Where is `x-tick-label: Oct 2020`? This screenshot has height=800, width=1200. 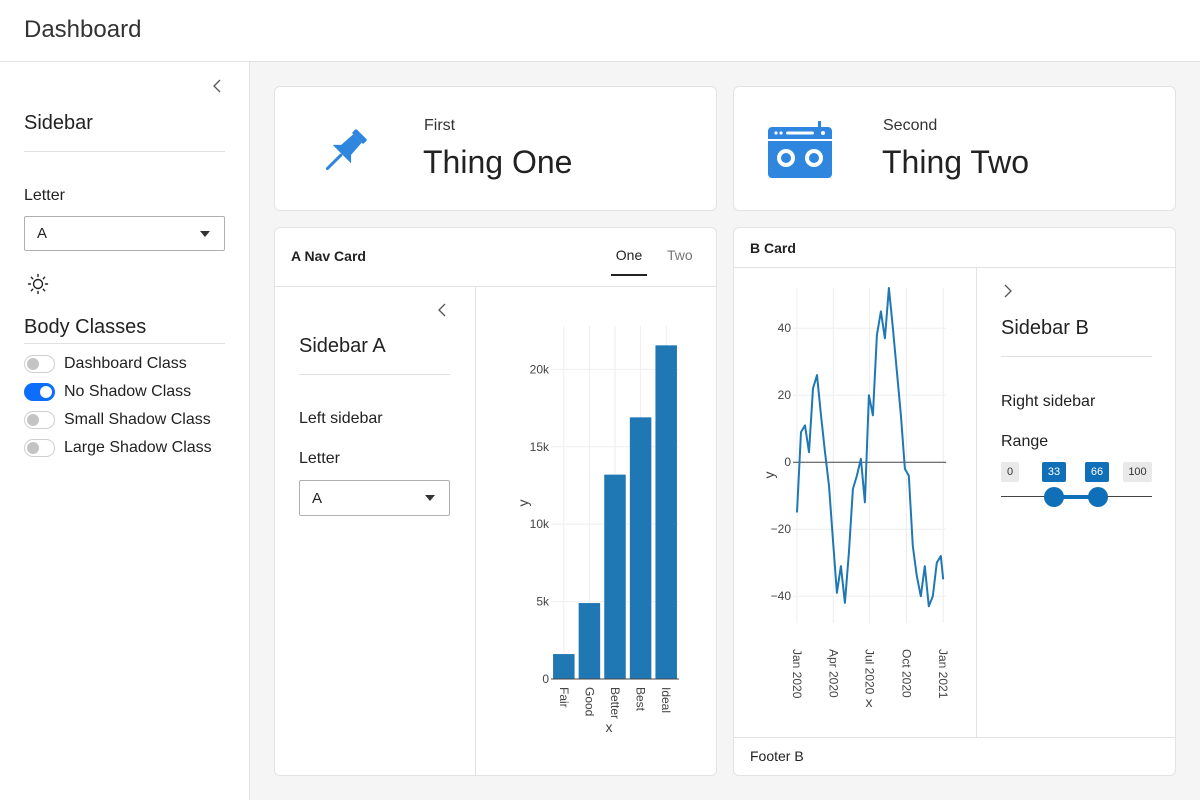 x-tick-label: Oct 2020 is located at coordinates (906, 673).